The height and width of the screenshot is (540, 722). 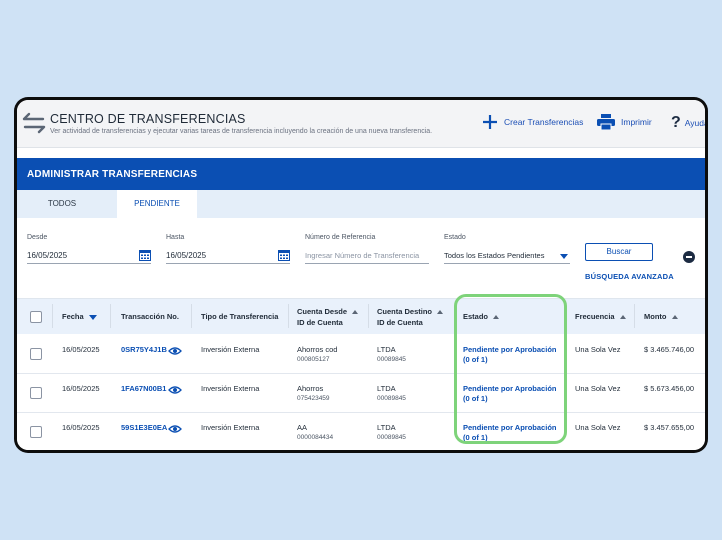 I want to click on print-button: Imprimir, so click(x=624, y=122).